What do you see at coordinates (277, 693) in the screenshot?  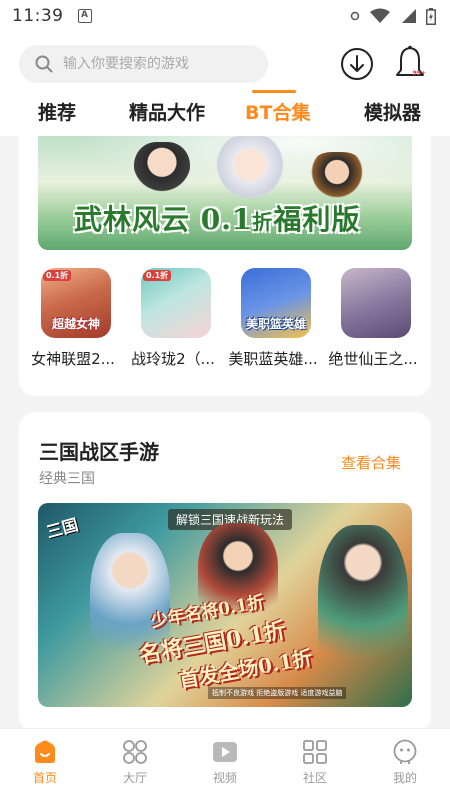 I see `banner-fine-print: 抵制不良游戏 拒绝盗版游戏 适度游戏益脑` at bounding box center [277, 693].